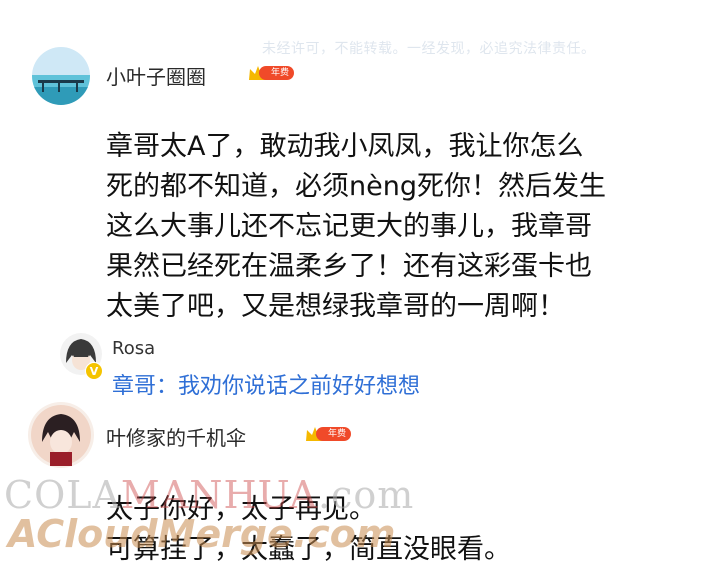 The image size is (720, 570). I want to click on comment-username: 小叶子圈圈, so click(156, 75).